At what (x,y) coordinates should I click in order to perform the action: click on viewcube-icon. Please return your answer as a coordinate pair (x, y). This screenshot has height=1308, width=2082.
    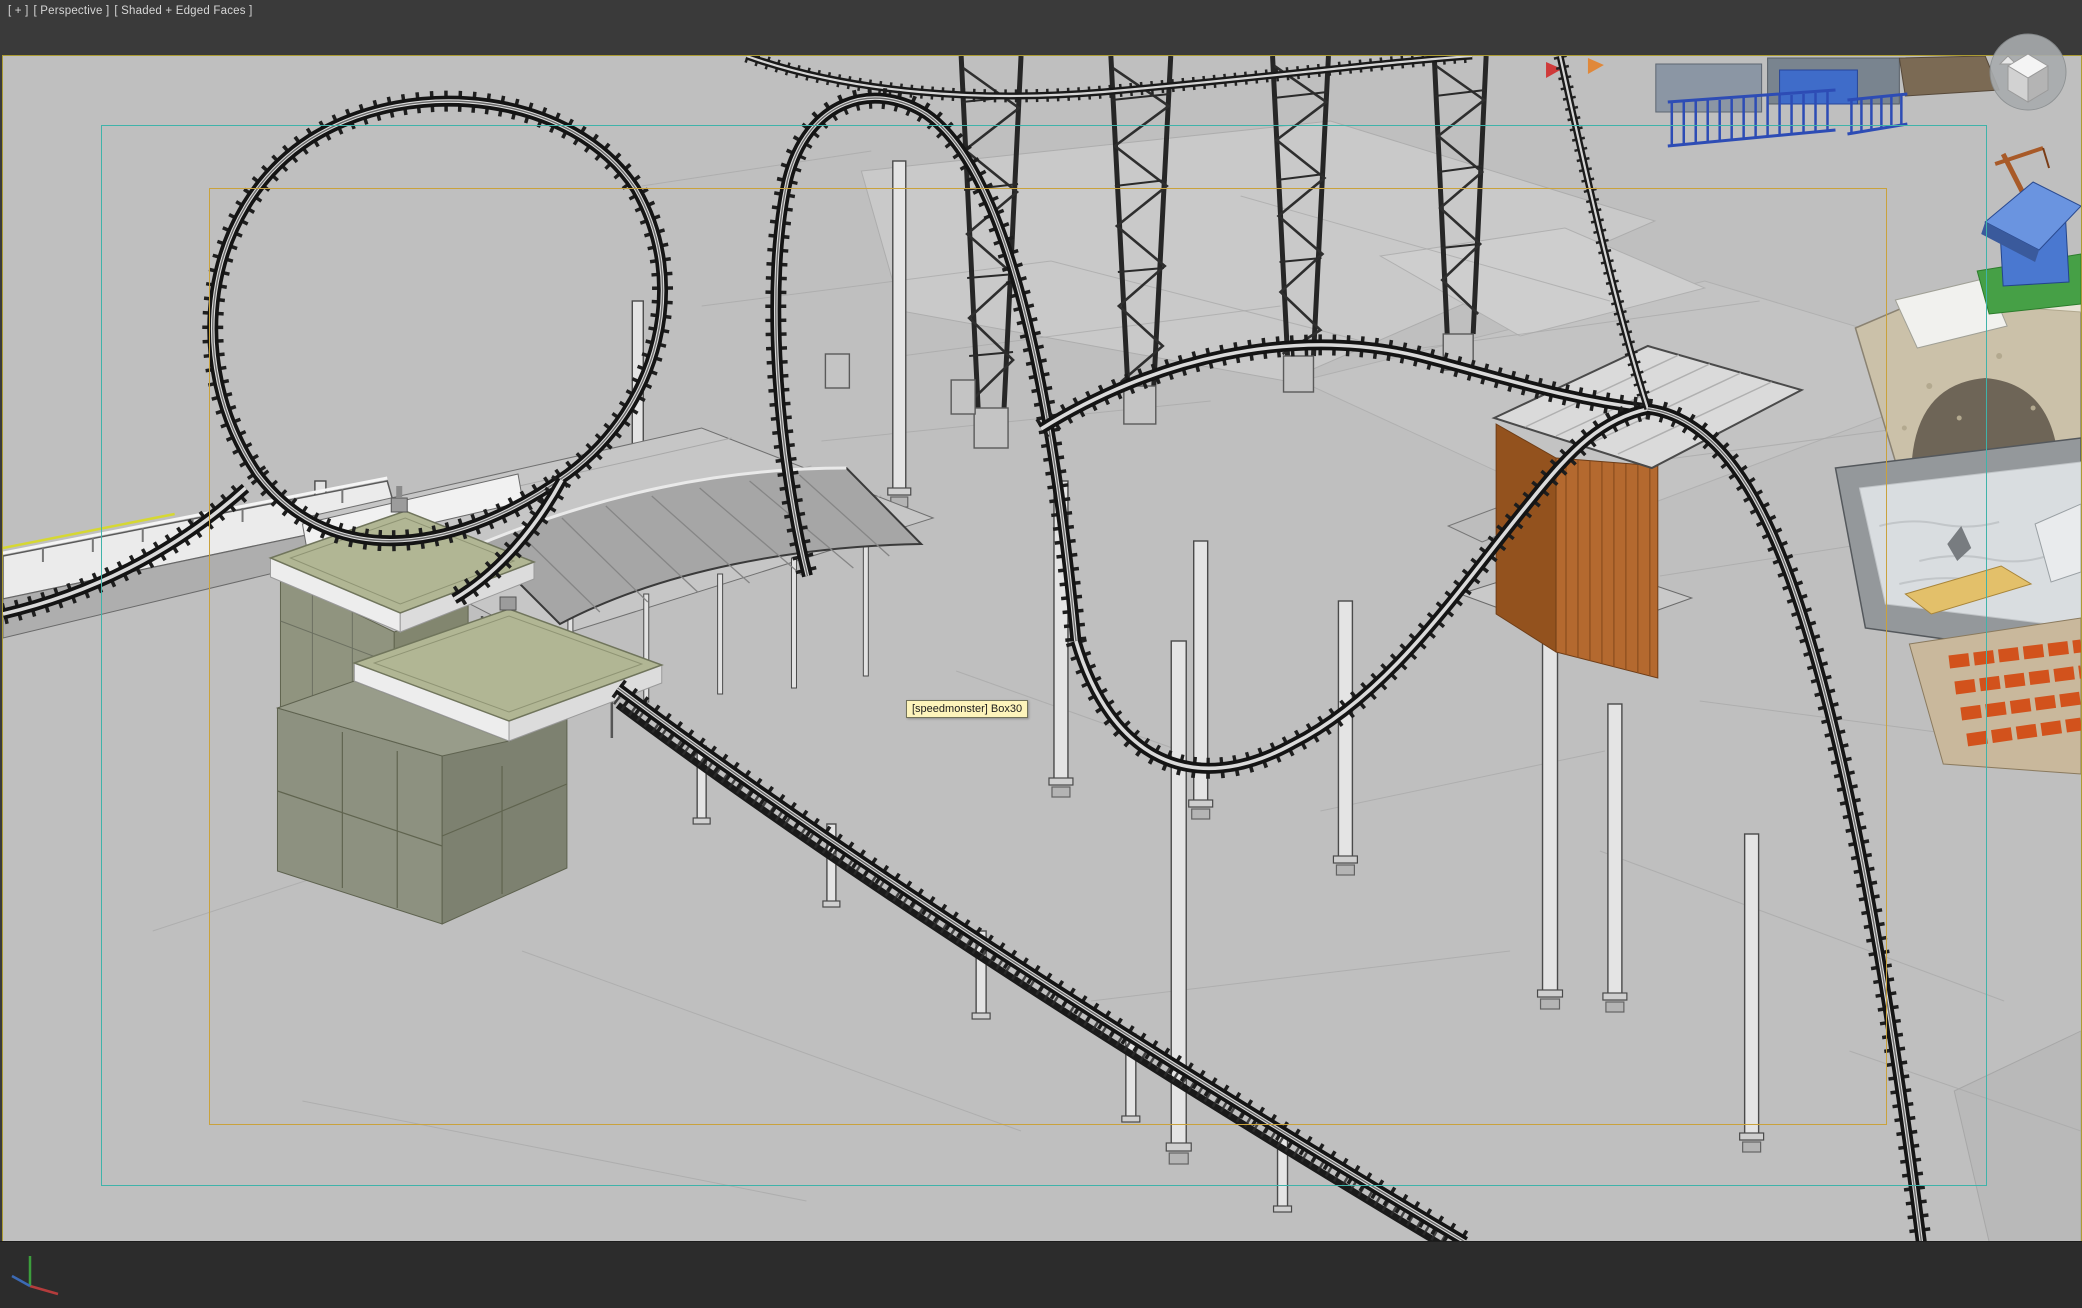
    Looking at the image, I should click on (2028, 72).